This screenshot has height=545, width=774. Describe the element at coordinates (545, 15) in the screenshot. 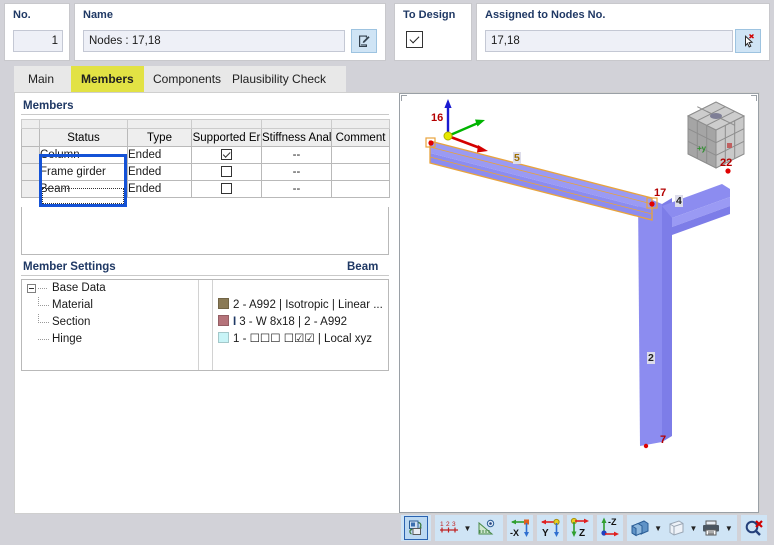

I see `assigned-nodes-label: Assigned to Nodes No.` at that location.